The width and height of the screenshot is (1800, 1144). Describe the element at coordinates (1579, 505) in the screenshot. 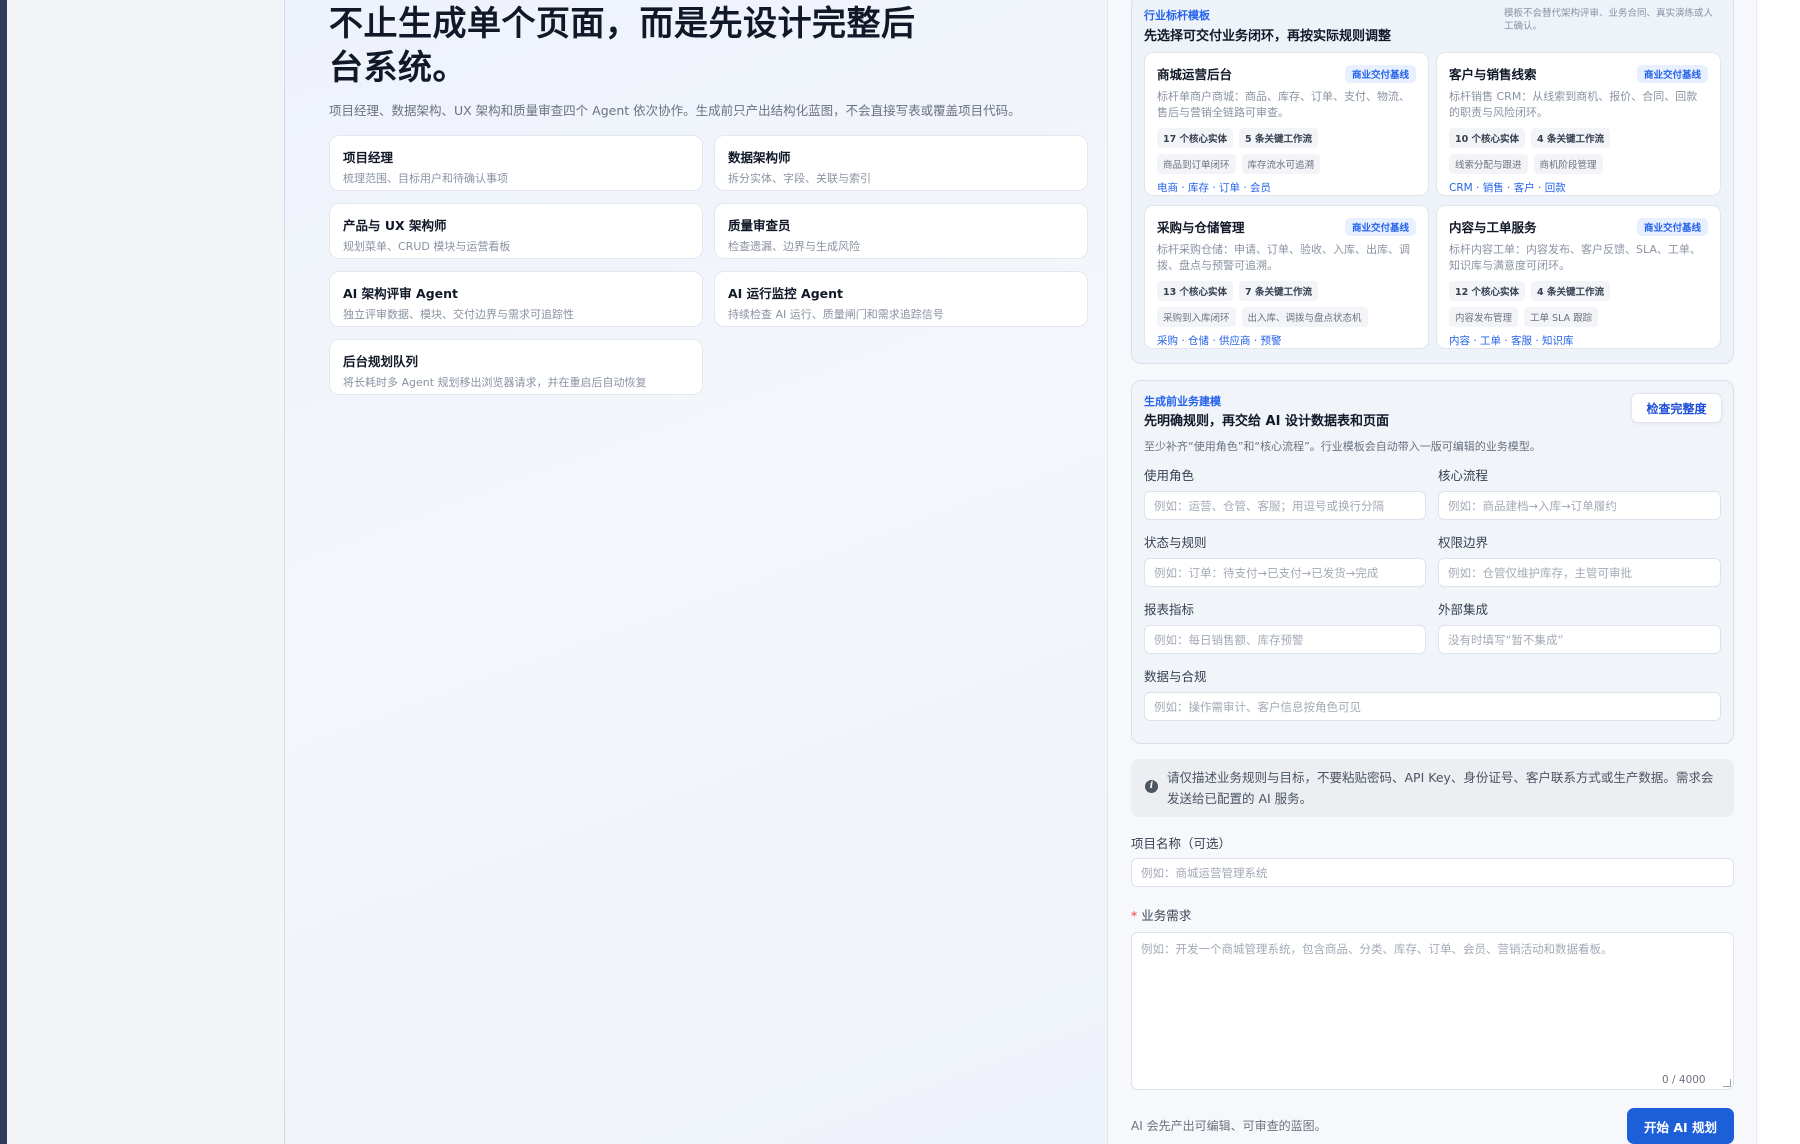

I see `flow-input` at that location.